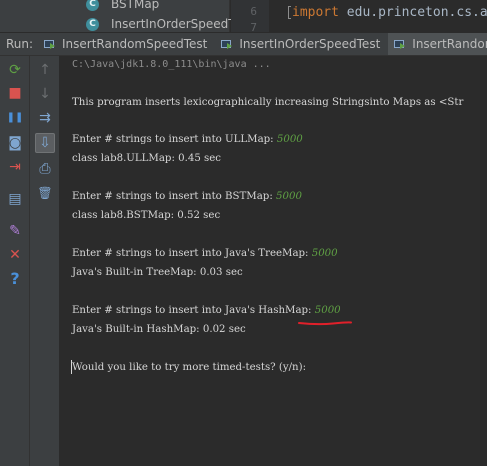 Image resolution: width=487 pixels, height=466 pixels. What do you see at coordinates (146, 215) in the screenshot?
I see `result-line-bstmap: class lab8.BSTMap: 0.52 sec` at bounding box center [146, 215].